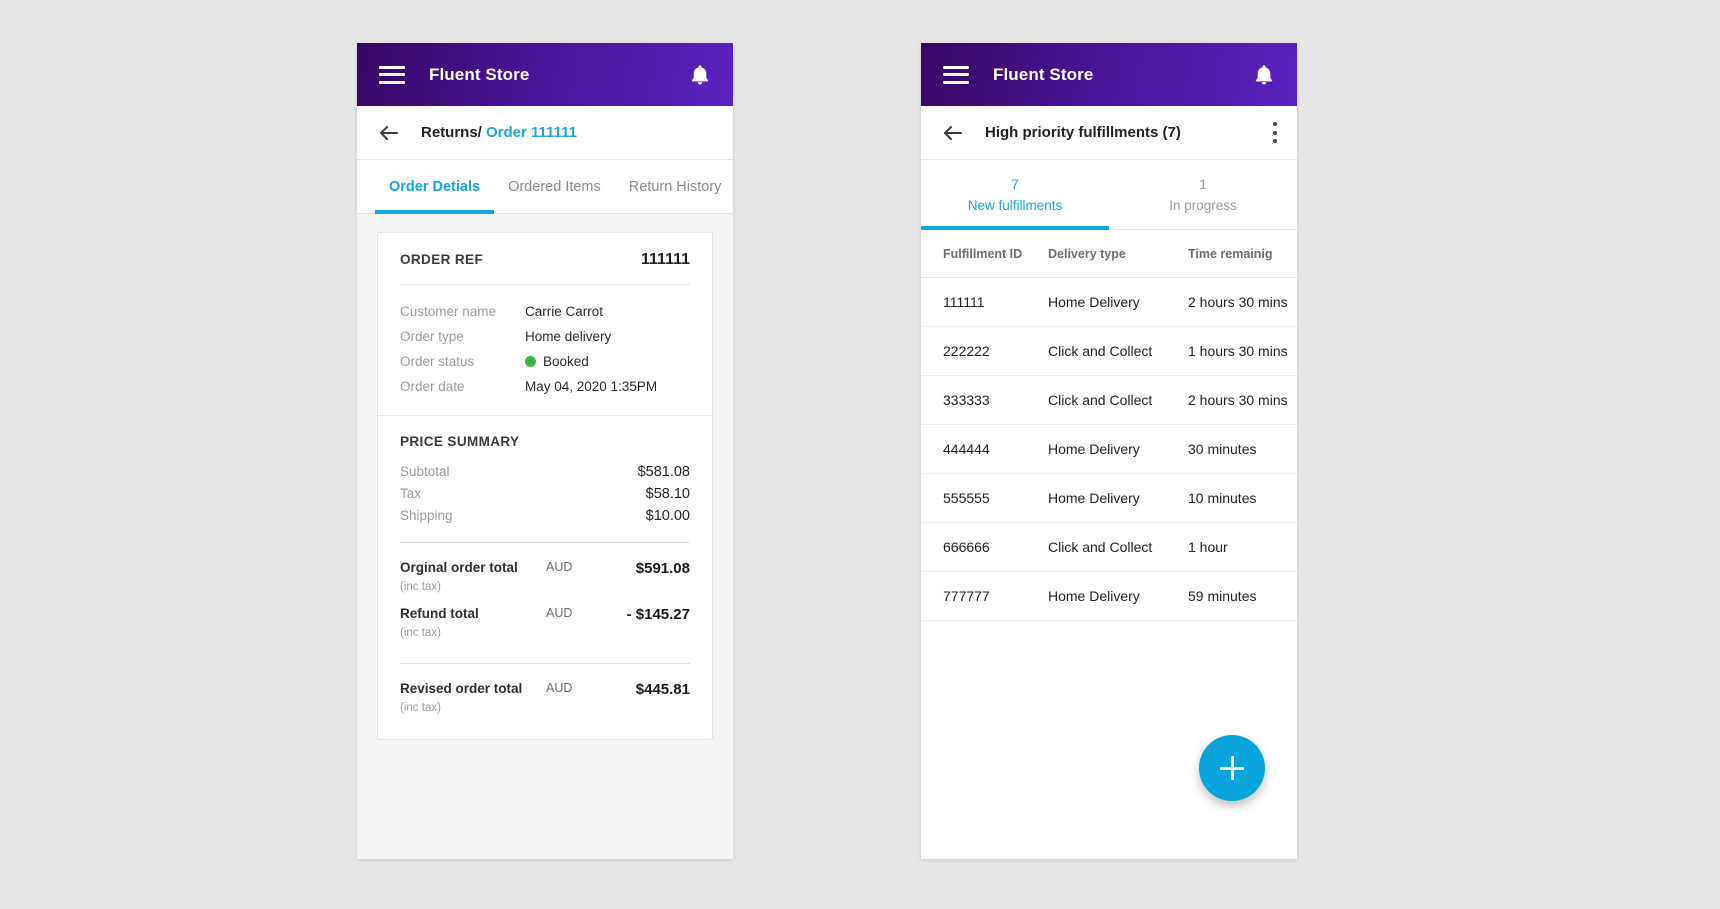 This screenshot has height=909, width=1720. What do you see at coordinates (1274, 132) in the screenshot?
I see `more-vertical-icon` at bounding box center [1274, 132].